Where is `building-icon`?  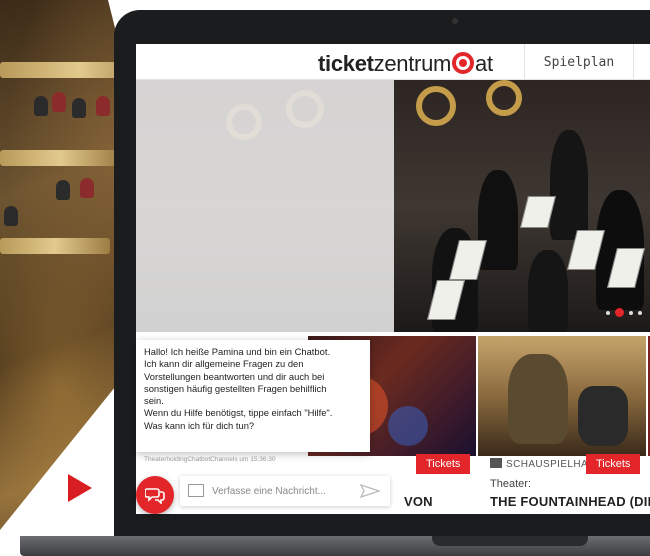
building-icon is located at coordinates (496, 463).